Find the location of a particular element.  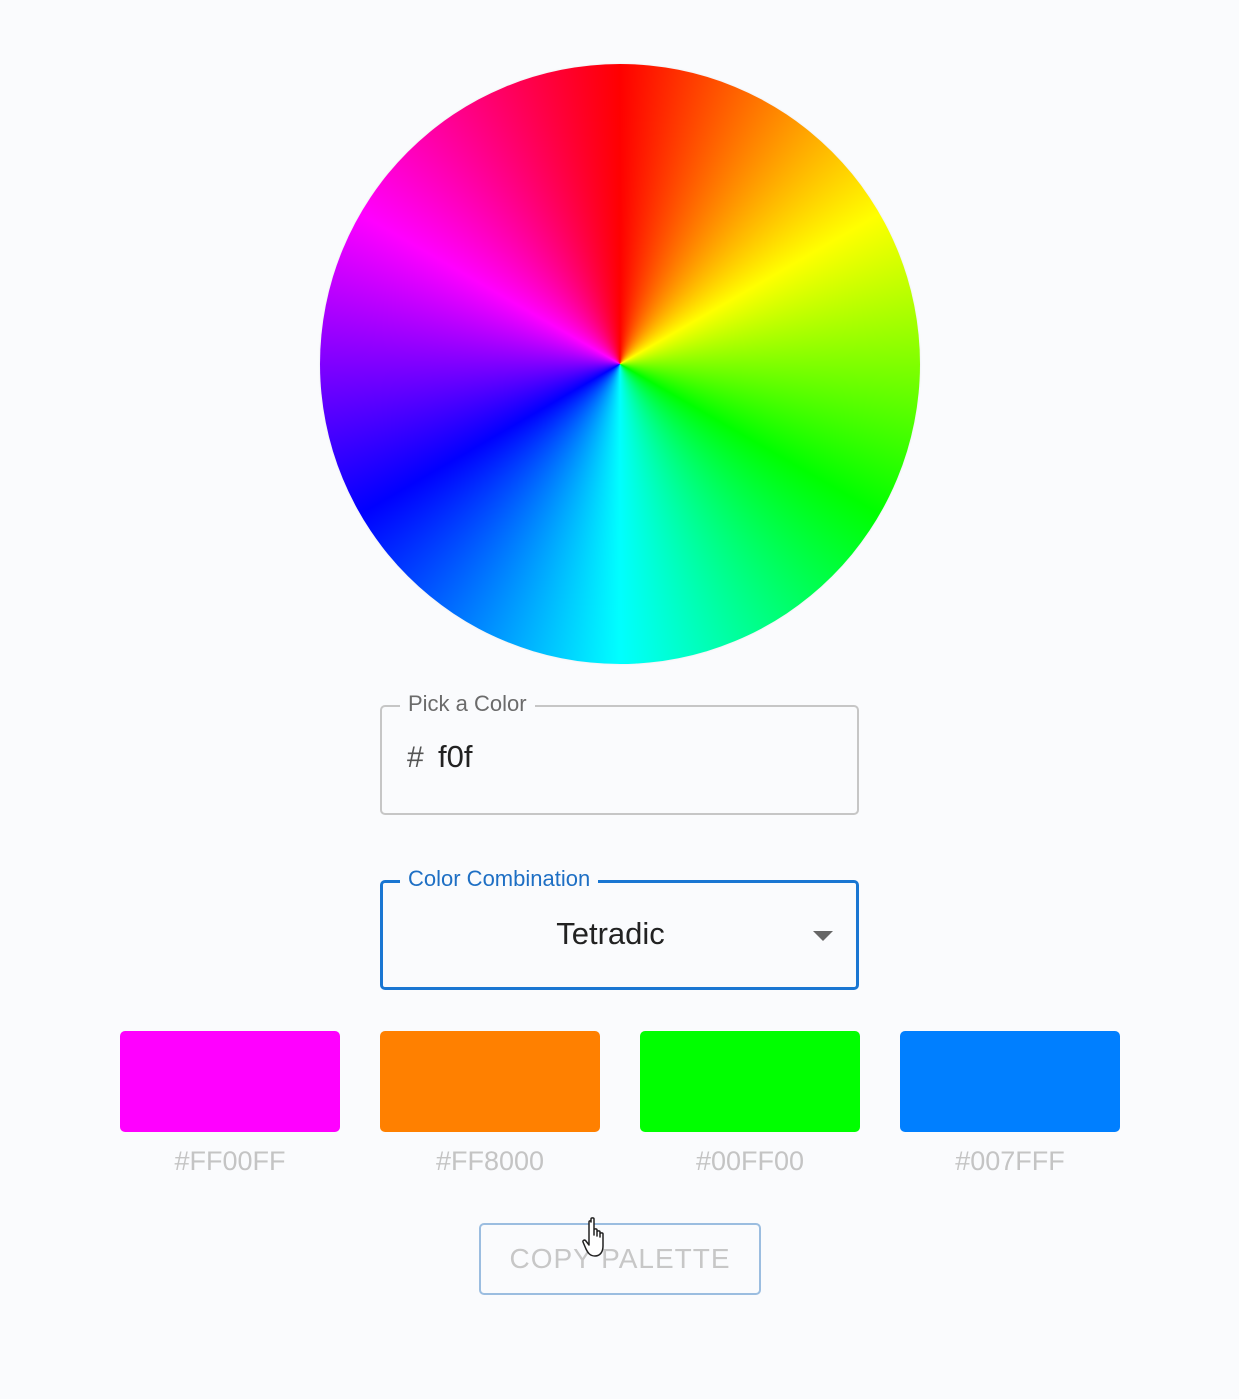

pick-color-field: Pick a Color # is located at coordinates (619, 753).